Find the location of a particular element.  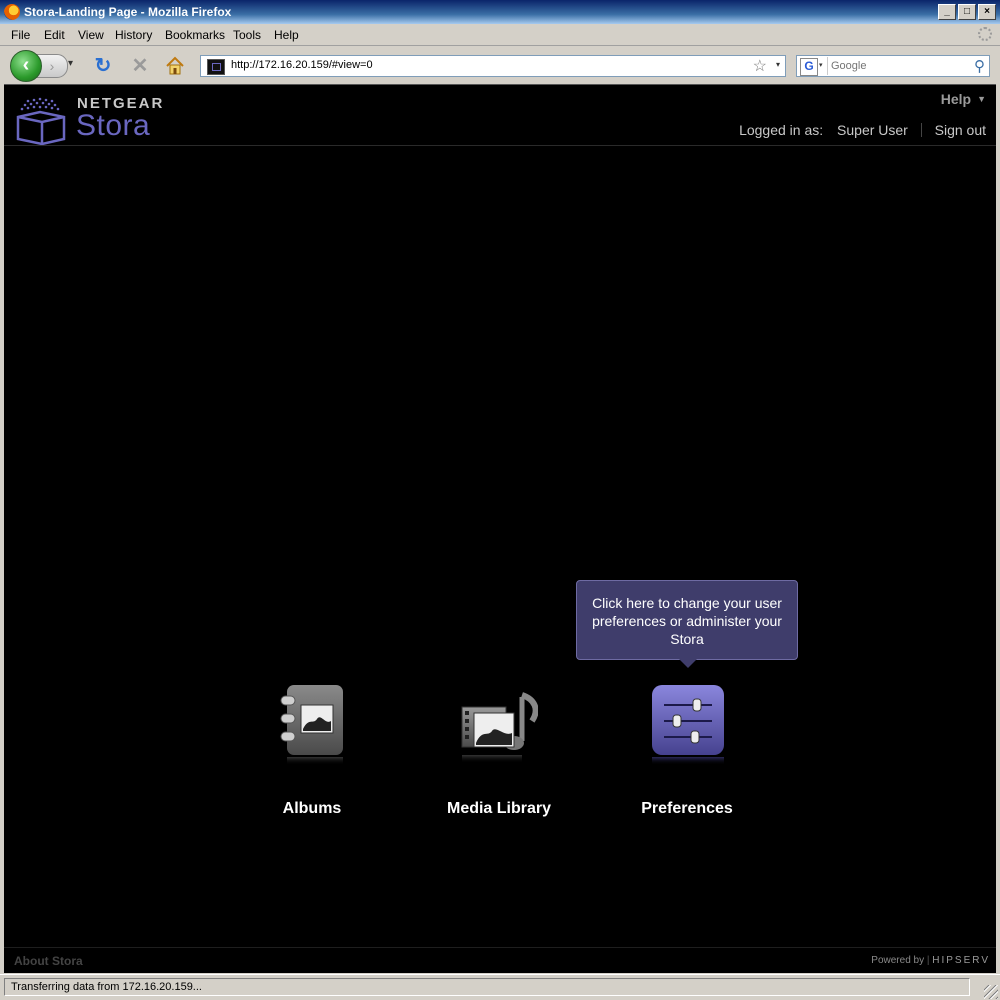

back-button: ‹ is located at coordinates (26, 66).